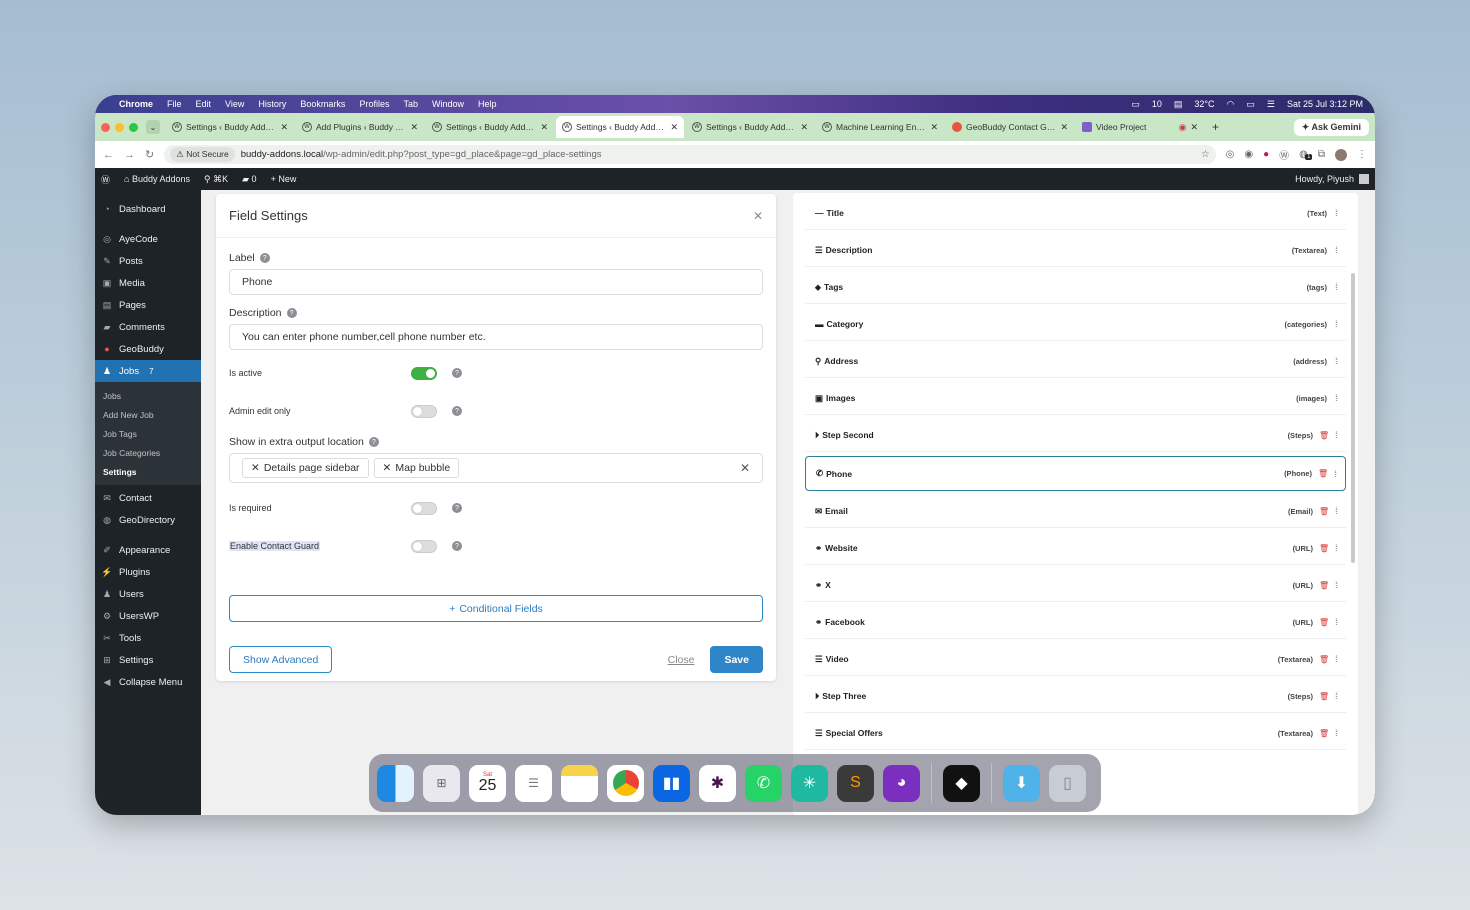 This screenshot has width=1470, height=910. Describe the element at coordinates (533, 783) in the screenshot. I see `reminders-icon: ☰` at that location.